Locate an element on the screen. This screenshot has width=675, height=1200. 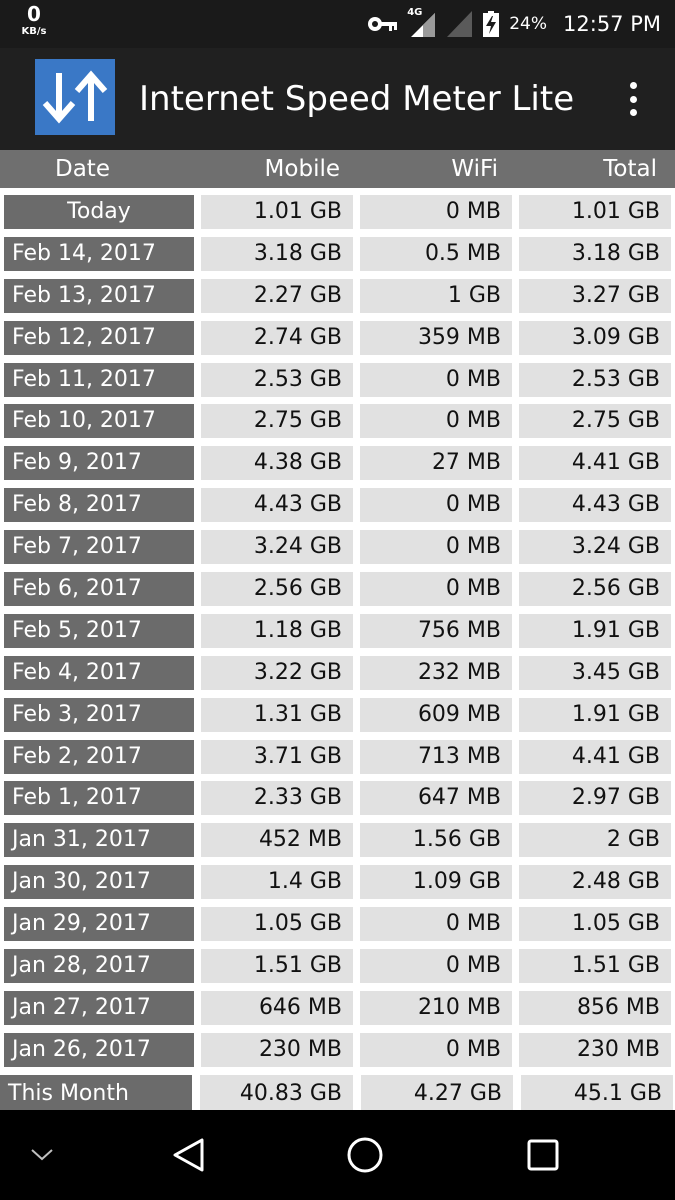
row-wifi: 1.09 GB is located at coordinates (436, 882).